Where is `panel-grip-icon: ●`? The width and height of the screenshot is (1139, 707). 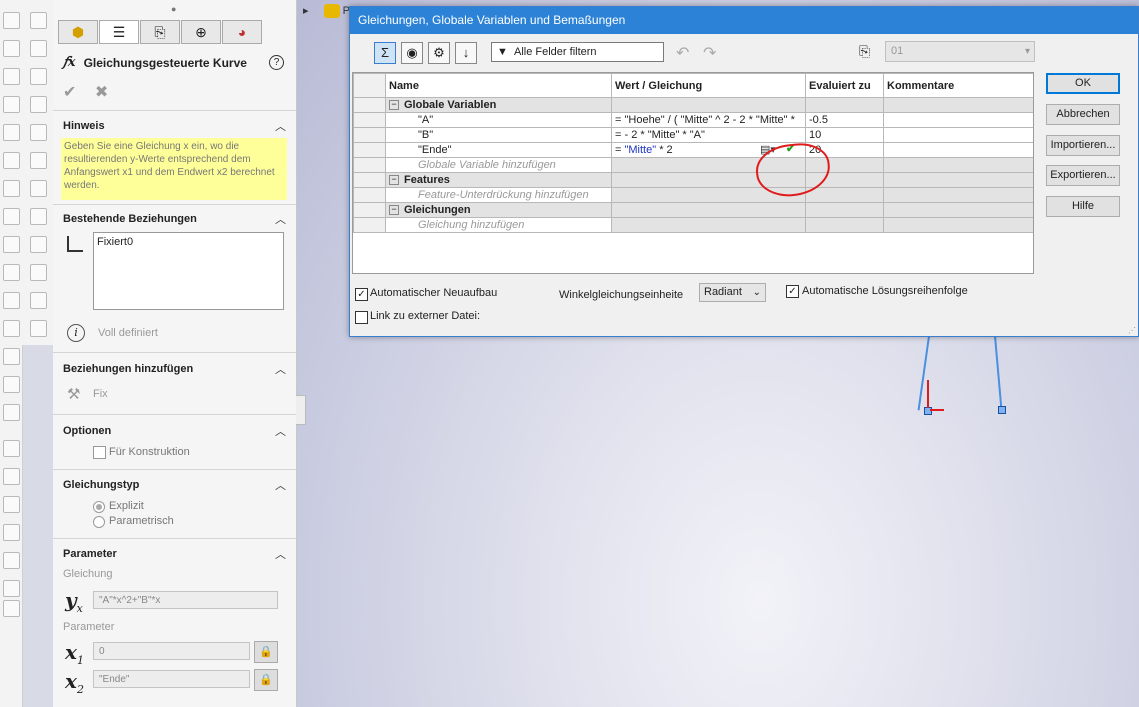 panel-grip-icon: ● is located at coordinates (173, 9).